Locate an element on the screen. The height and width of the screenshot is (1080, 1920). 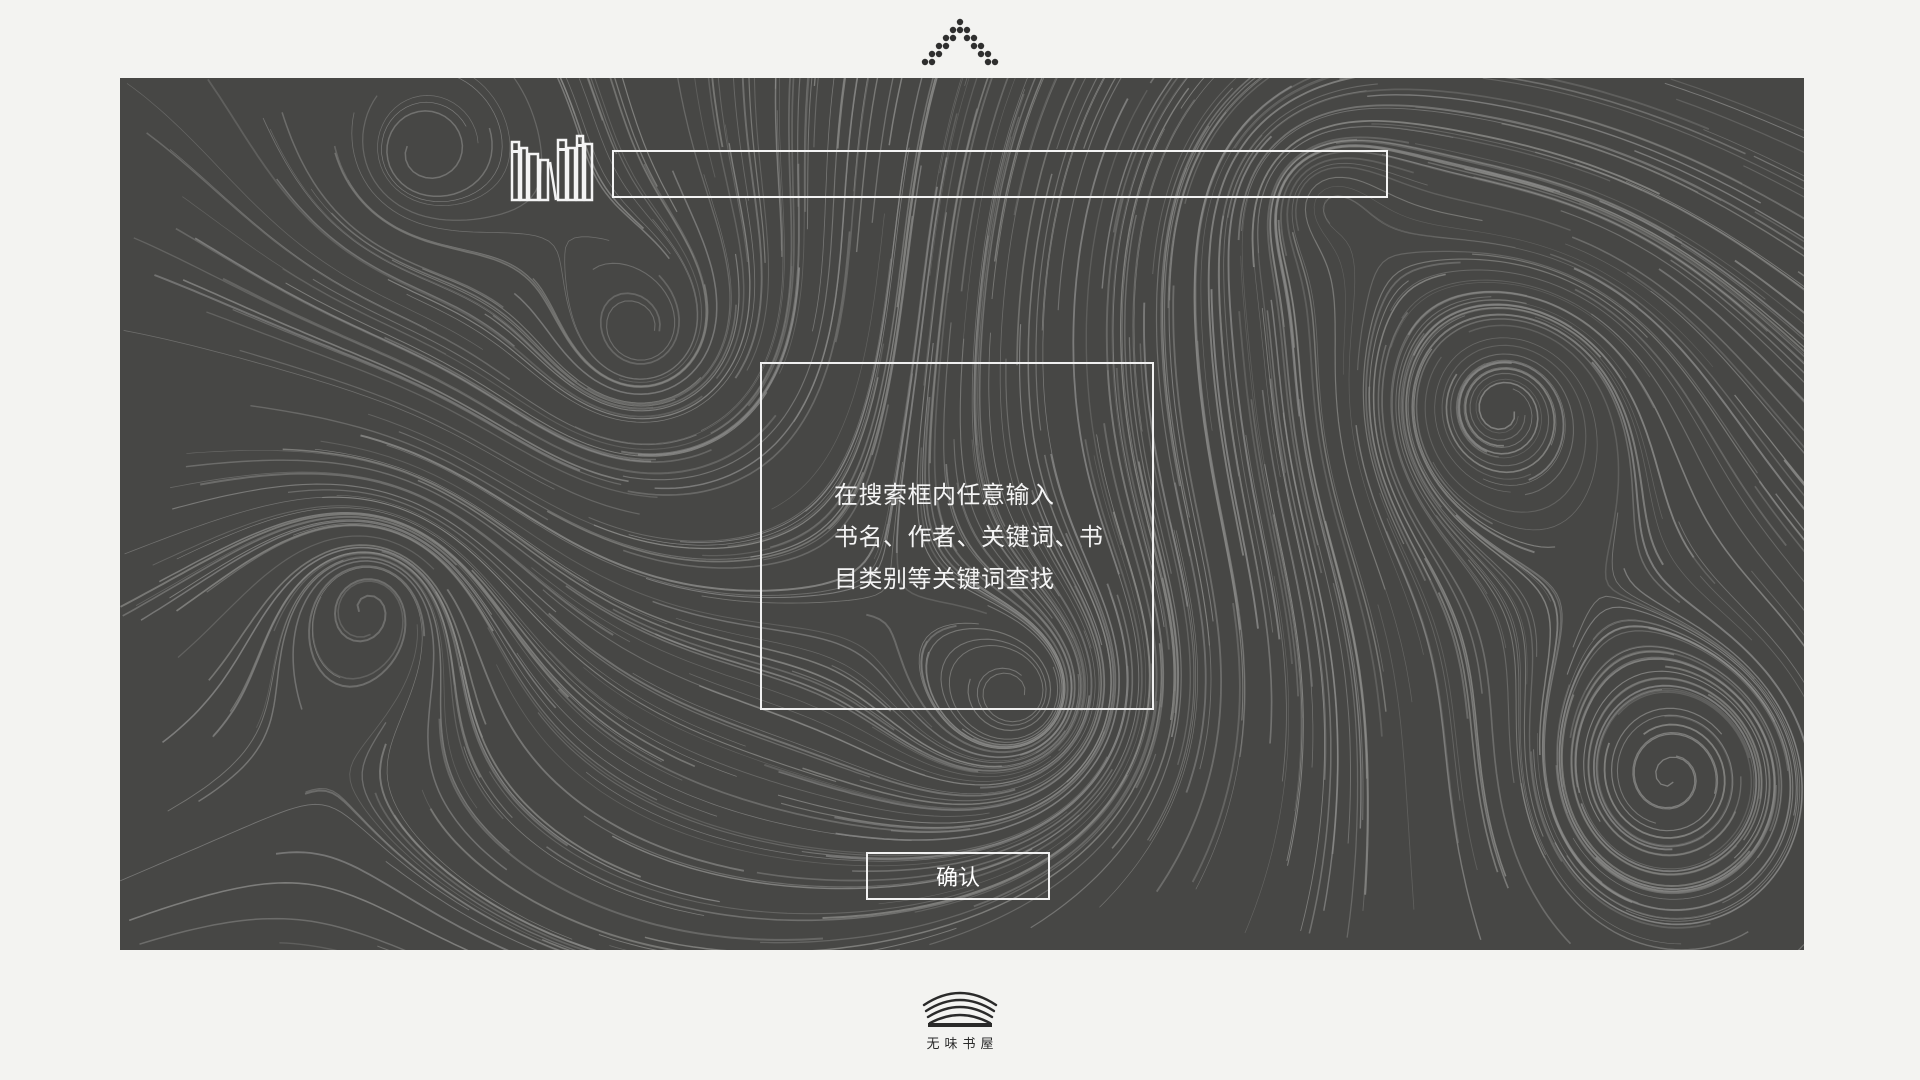
hint-line: 书名、作者、关键词、书 is located at coordinates (969, 537).